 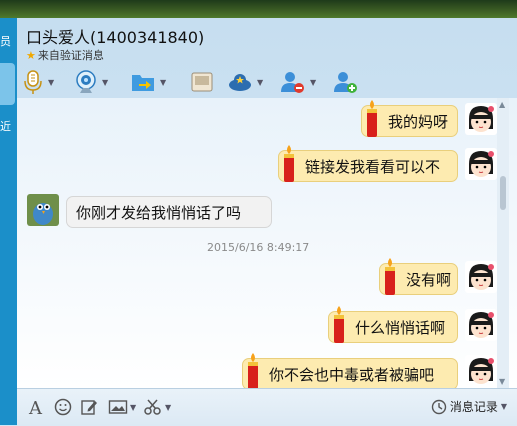 I want to click on screenshot-button: ▼, so click(x=157, y=407).